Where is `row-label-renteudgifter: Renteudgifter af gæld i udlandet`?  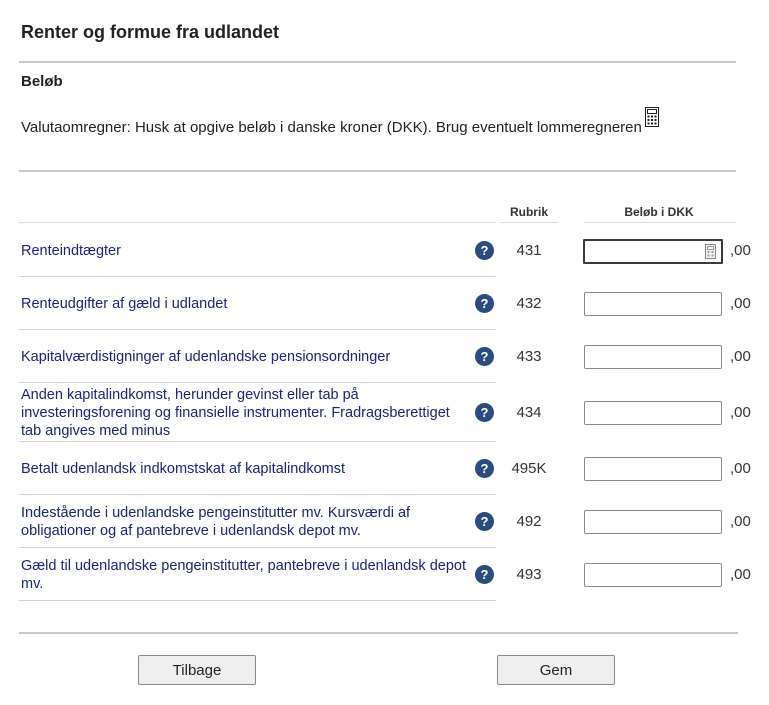
row-label-renteudgifter: Renteudgifter af gæld i udlandet is located at coordinates (124, 304).